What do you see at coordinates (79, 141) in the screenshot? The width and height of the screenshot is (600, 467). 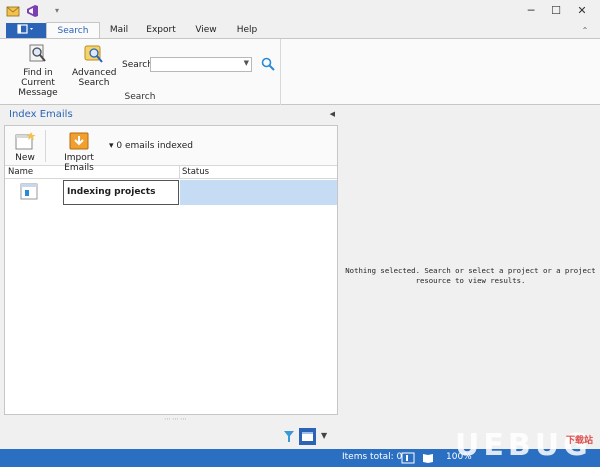 I see `import-icon` at bounding box center [79, 141].